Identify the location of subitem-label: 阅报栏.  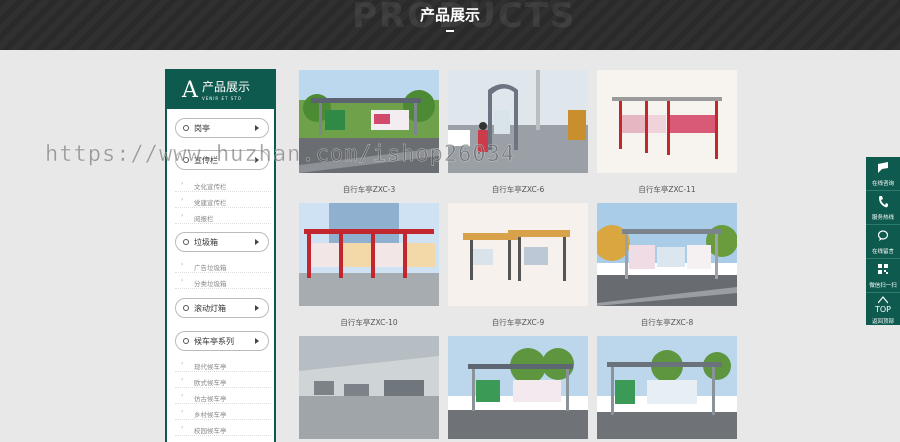
(204, 219).